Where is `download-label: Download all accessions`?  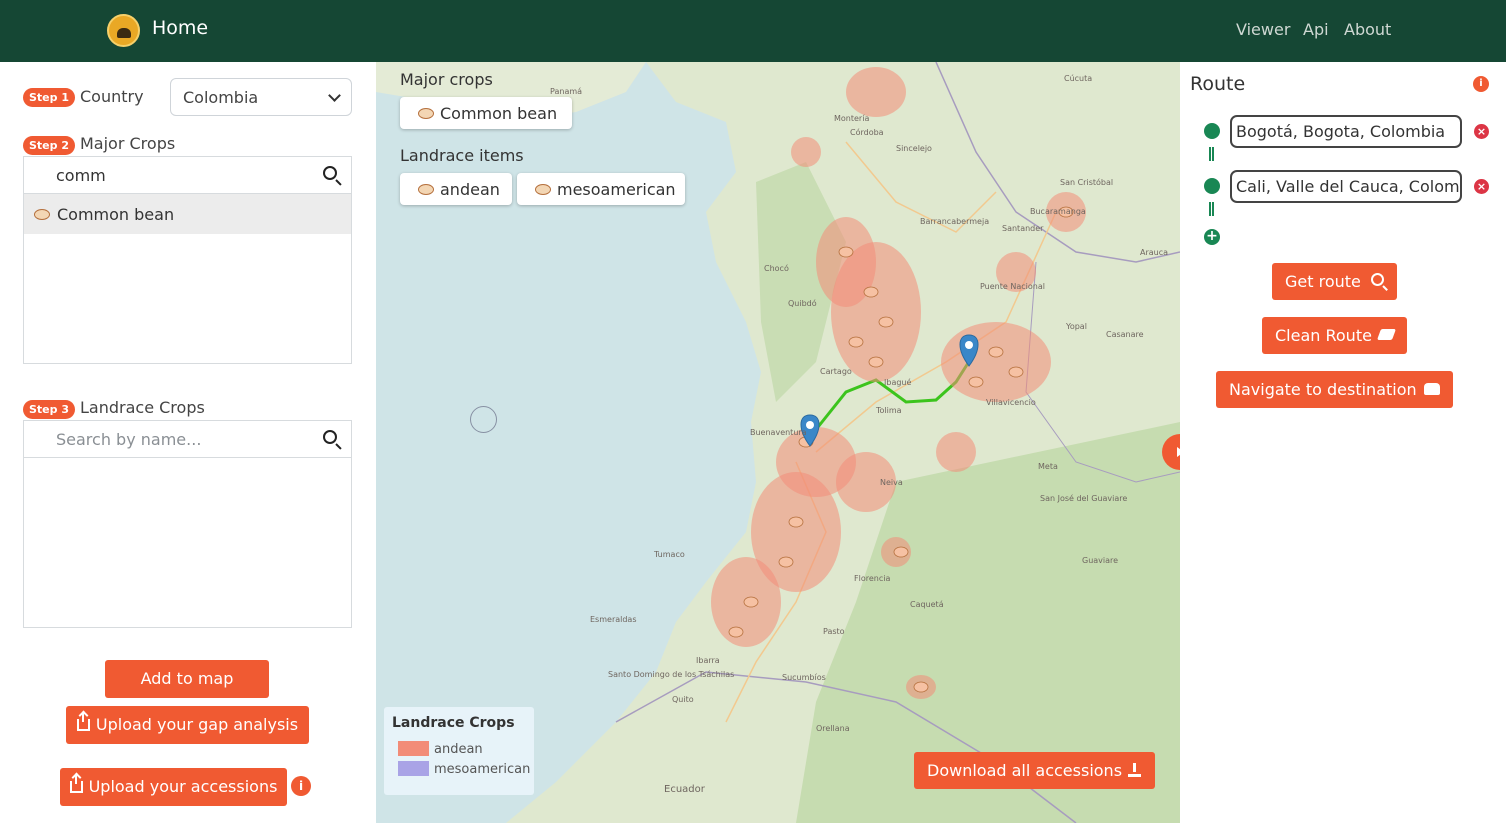
download-label: Download all accessions is located at coordinates (1025, 770).